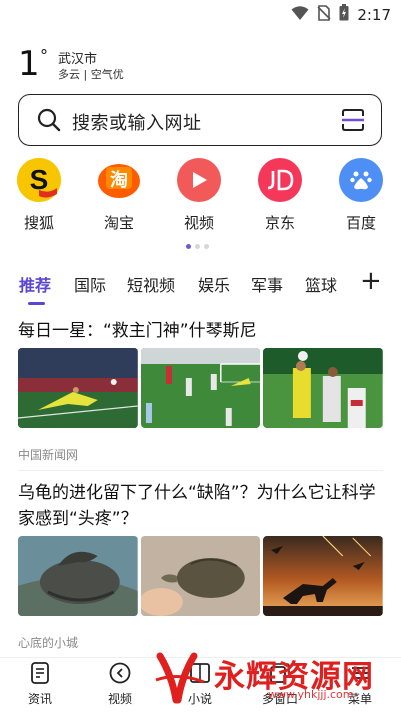 This screenshot has height=712, width=401. I want to click on battery-icon, so click(344, 14).